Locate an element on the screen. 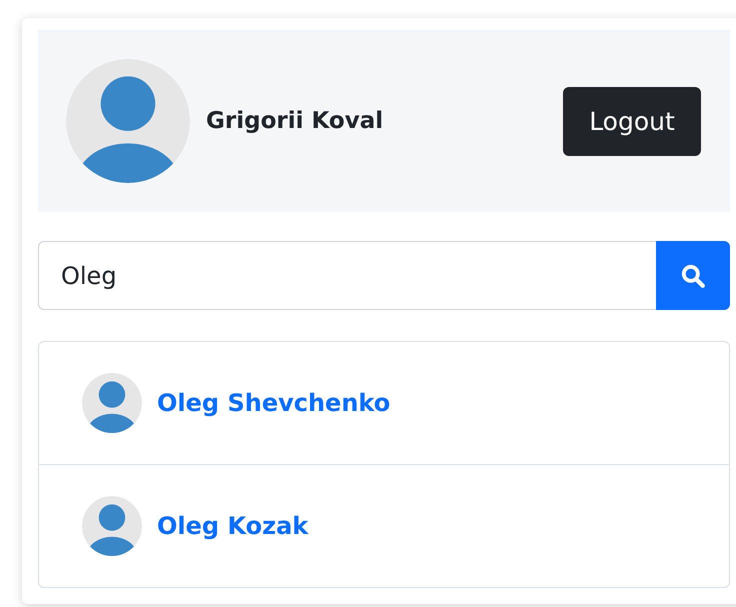 Image resolution: width=736 pixels, height=607 pixels. logout-button: Logout is located at coordinates (632, 121).